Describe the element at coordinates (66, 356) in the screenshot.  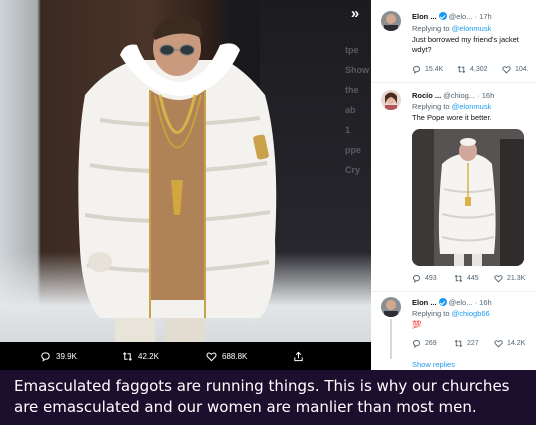
I see `reply-count: 39.9K` at that location.